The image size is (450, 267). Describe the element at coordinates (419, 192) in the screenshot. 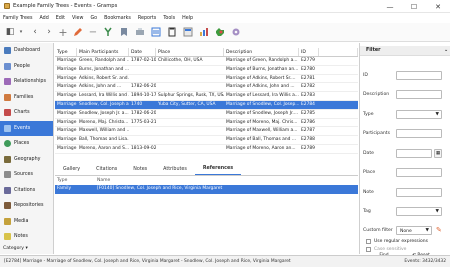

I see `filter-note-input` at that location.